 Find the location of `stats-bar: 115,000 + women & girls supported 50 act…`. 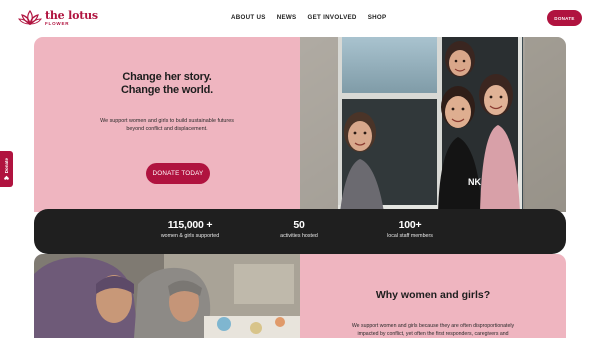

stats-bar: 115,000 + women & girls supported 50 act… is located at coordinates (300, 231).